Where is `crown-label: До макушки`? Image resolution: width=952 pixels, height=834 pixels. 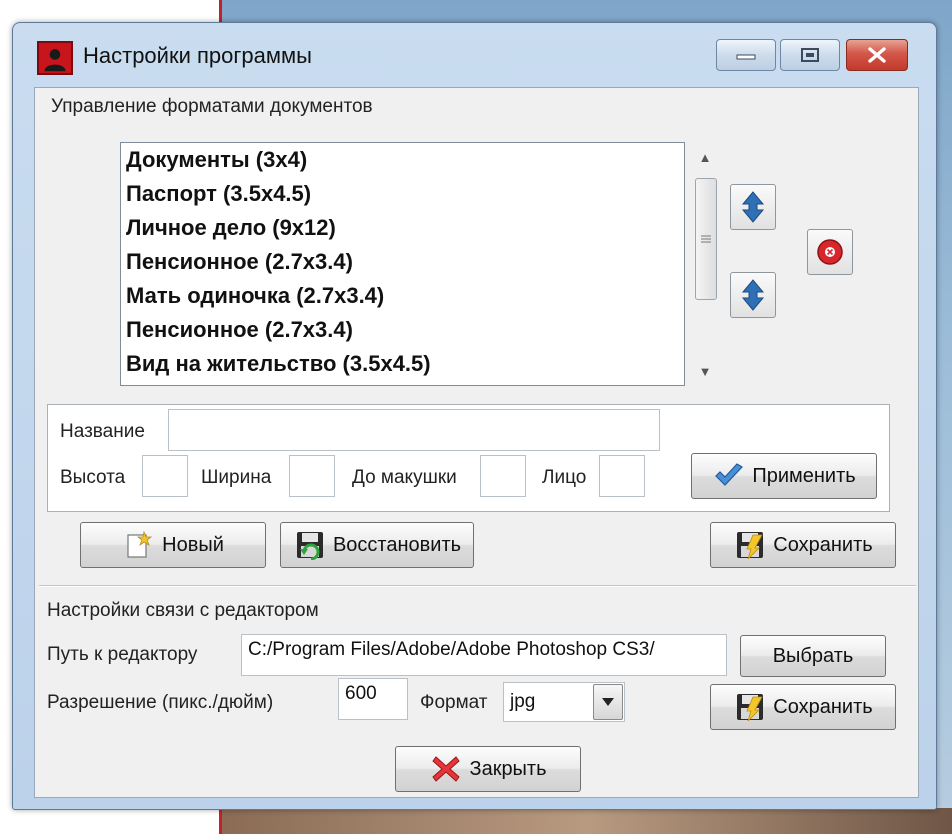 crown-label: До макушки is located at coordinates (404, 477).